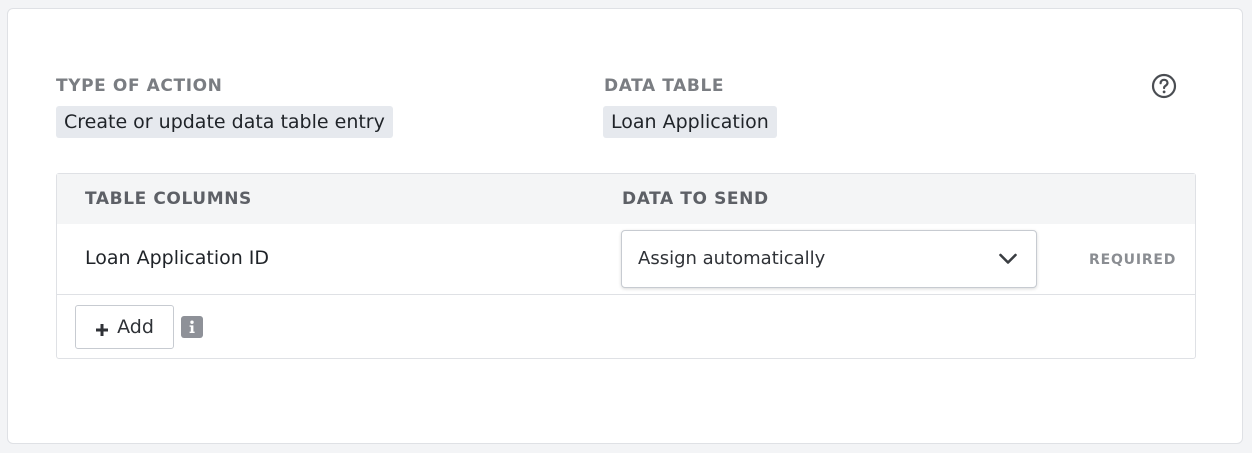 This screenshot has width=1252, height=453. What do you see at coordinates (135, 327) in the screenshot?
I see `add-button-label: Add` at bounding box center [135, 327].